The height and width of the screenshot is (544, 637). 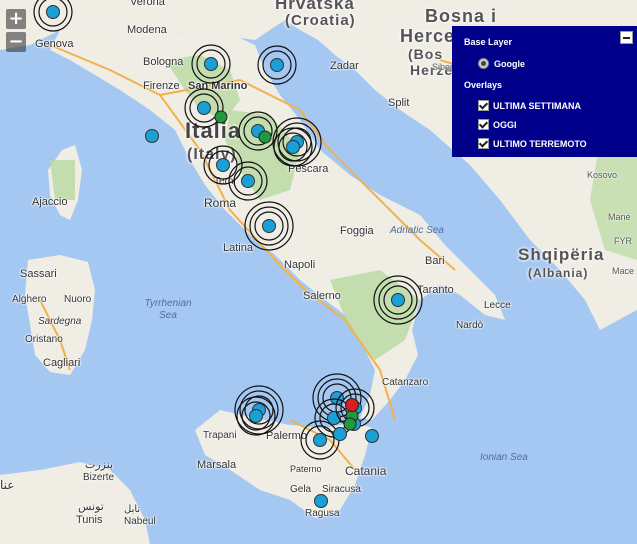 I want to click on radio-icon, so click(x=483, y=63).